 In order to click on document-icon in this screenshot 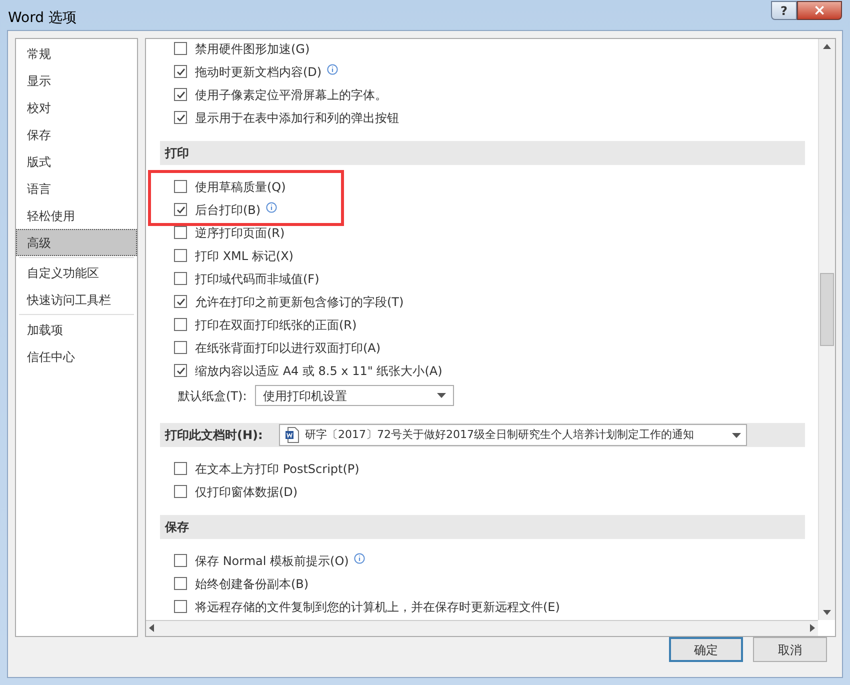, I will do `click(292, 435)`.